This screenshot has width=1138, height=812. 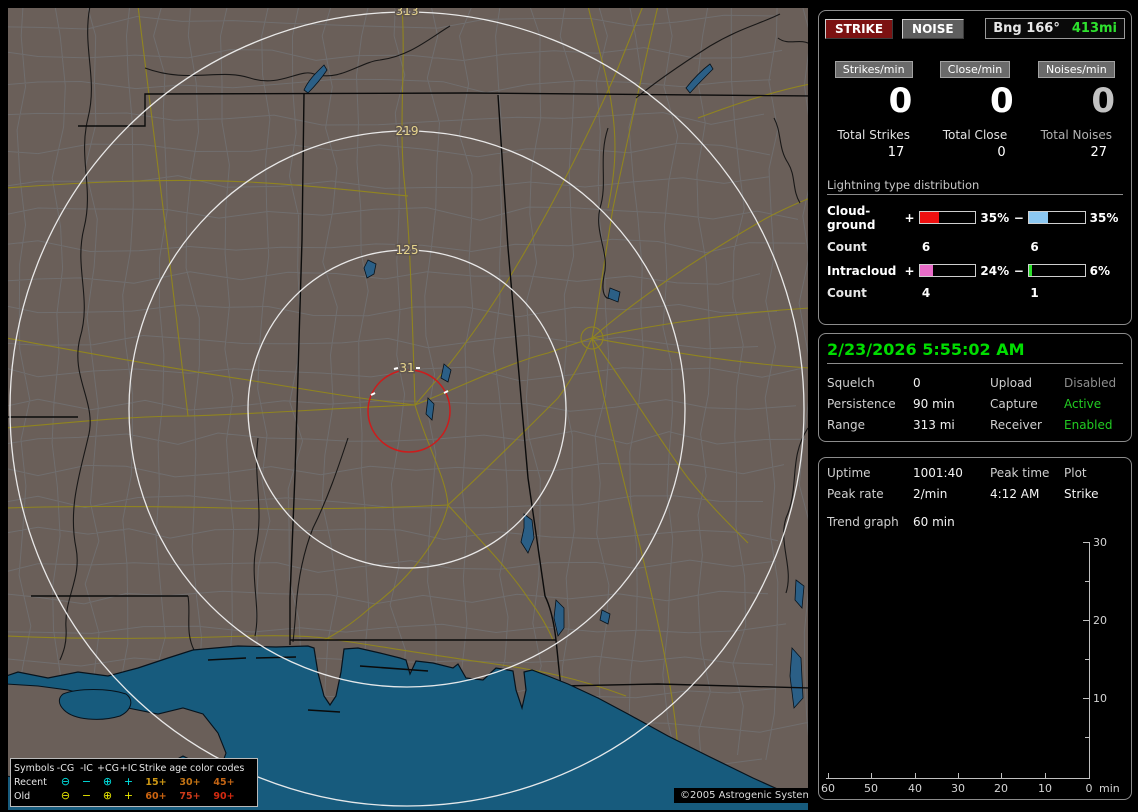 I want to click on receiver-label: Receiver, so click(x=1016, y=425).